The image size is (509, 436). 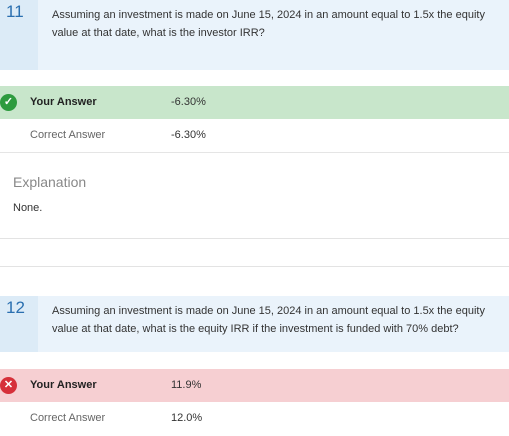 I want to click on correct-answer-row: Correct Answer -6.30%, so click(x=254, y=136).